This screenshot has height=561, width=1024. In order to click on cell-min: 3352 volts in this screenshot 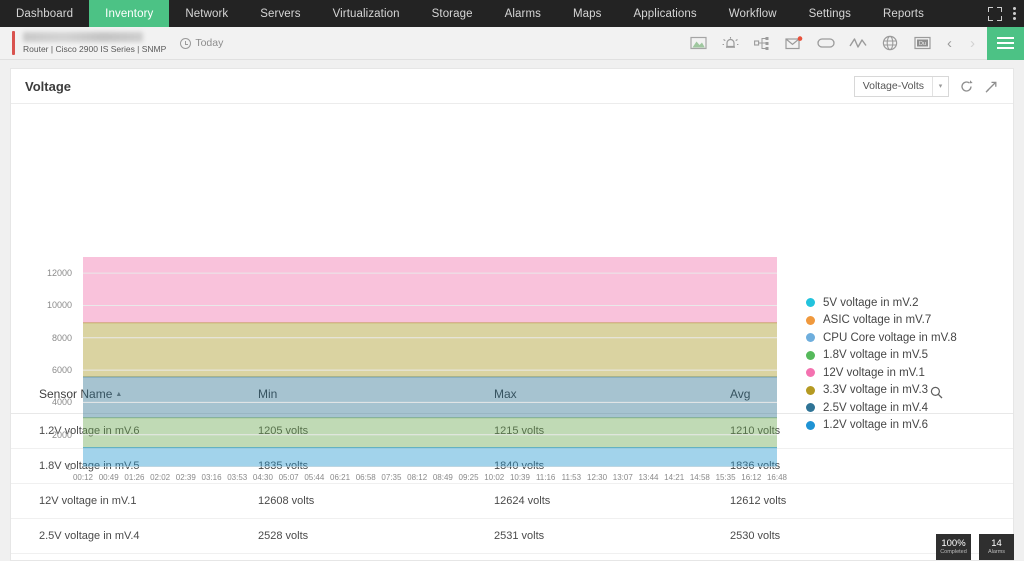, I will do `click(376, 557)`.